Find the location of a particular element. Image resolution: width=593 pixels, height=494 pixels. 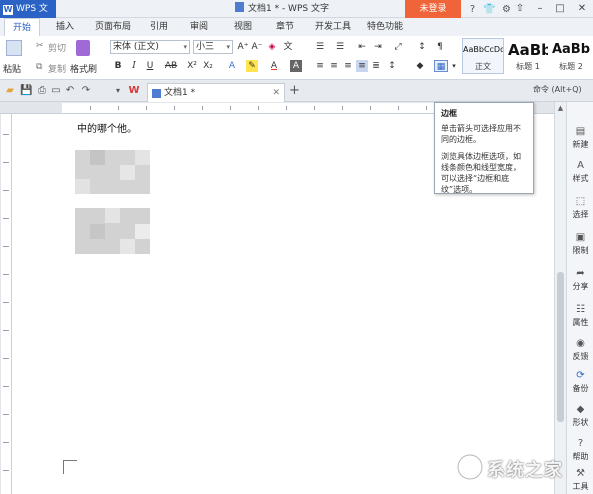

site-watermark: 系统之家 is located at coordinates (520, 468).